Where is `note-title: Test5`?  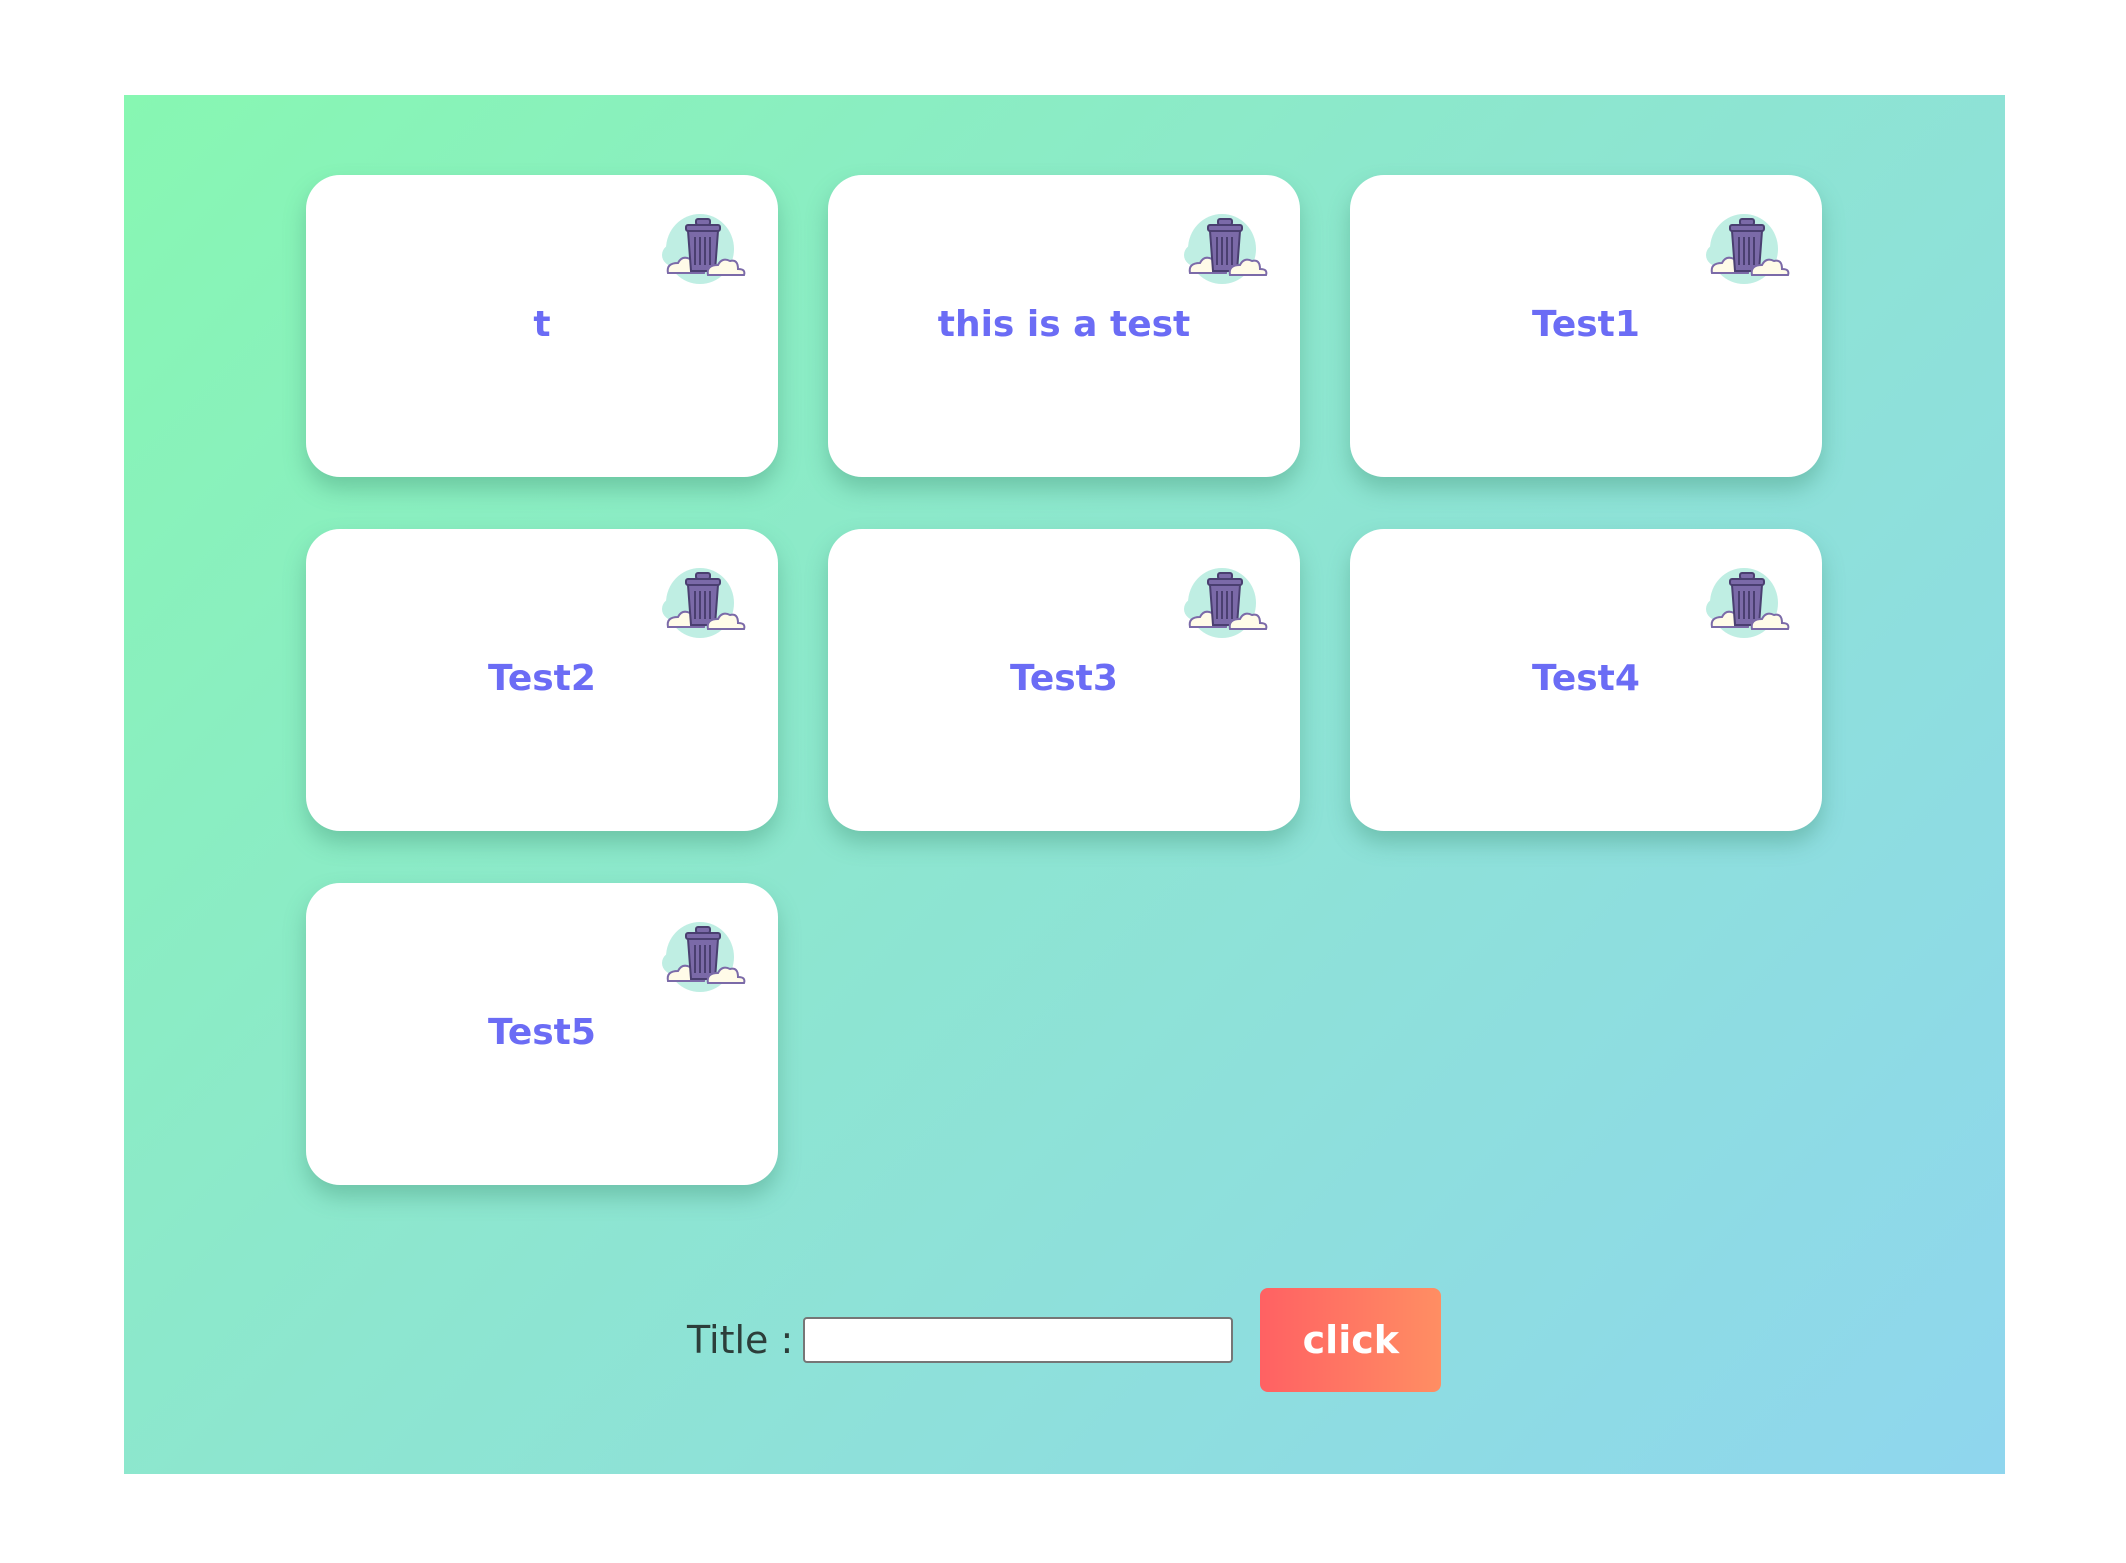 note-title: Test5 is located at coordinates (542, 1032).